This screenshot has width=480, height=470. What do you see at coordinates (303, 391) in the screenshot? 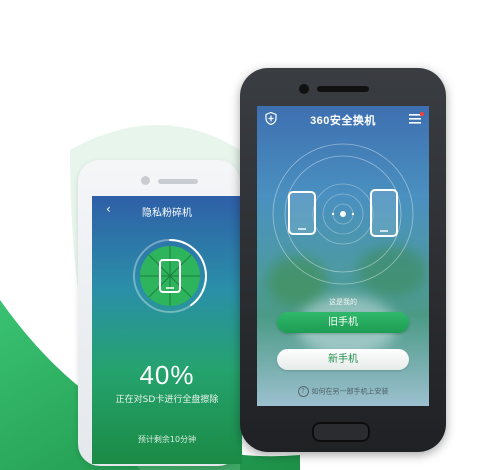
I see `help-icon: ?` at bounding box center [303, 391].